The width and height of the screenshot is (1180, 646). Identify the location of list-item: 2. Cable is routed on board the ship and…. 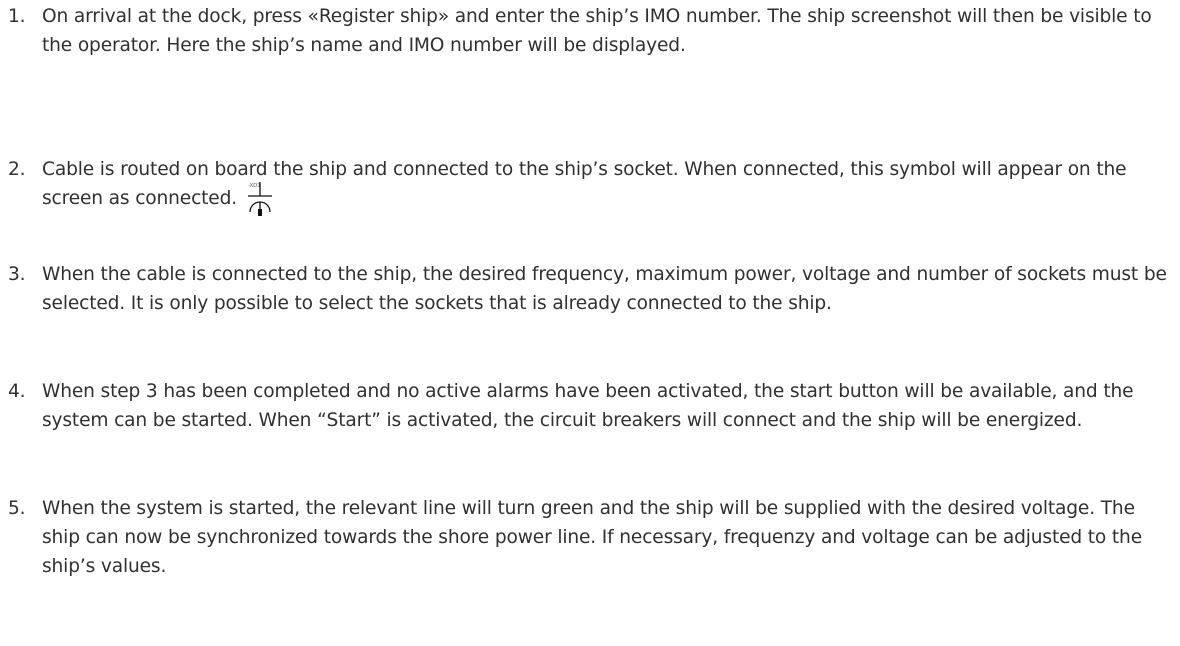
(590, 188).